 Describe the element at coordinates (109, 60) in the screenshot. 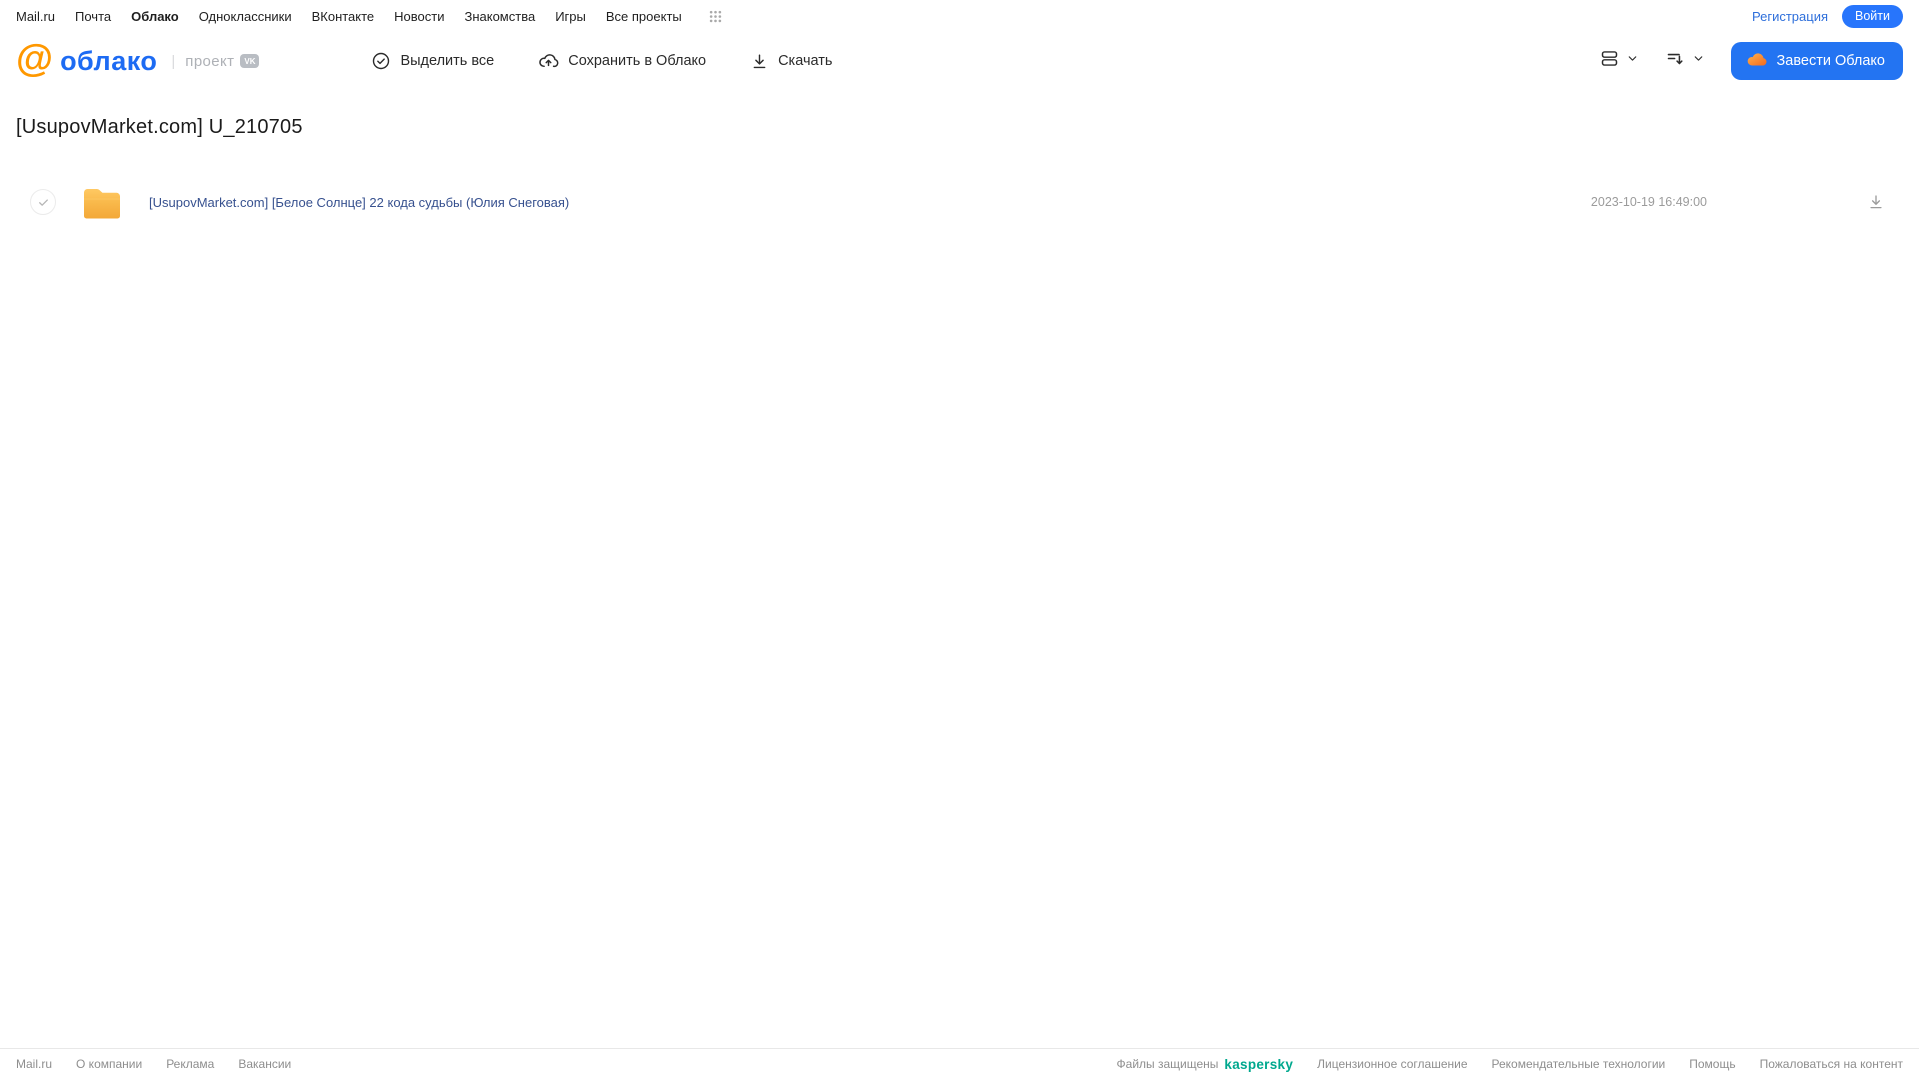

I see `cloud-logo-text: облако` at that location.